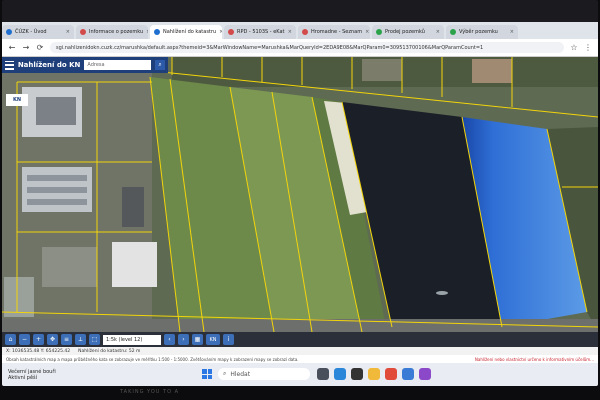 The image size is (600, 400). I want to click on browser-tab: RPD - 5103S - eKat ×, so click(260, 32).